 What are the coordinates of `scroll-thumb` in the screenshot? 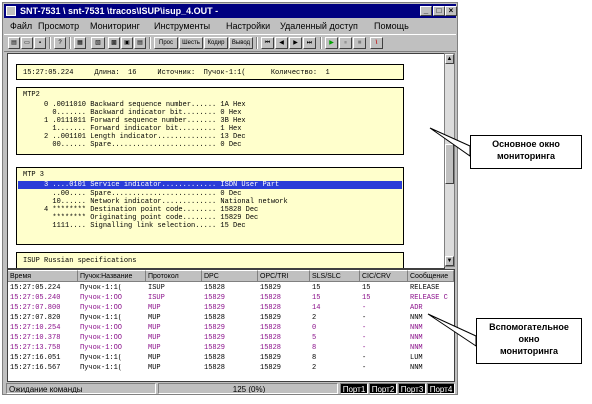 It's located at (449, 164).